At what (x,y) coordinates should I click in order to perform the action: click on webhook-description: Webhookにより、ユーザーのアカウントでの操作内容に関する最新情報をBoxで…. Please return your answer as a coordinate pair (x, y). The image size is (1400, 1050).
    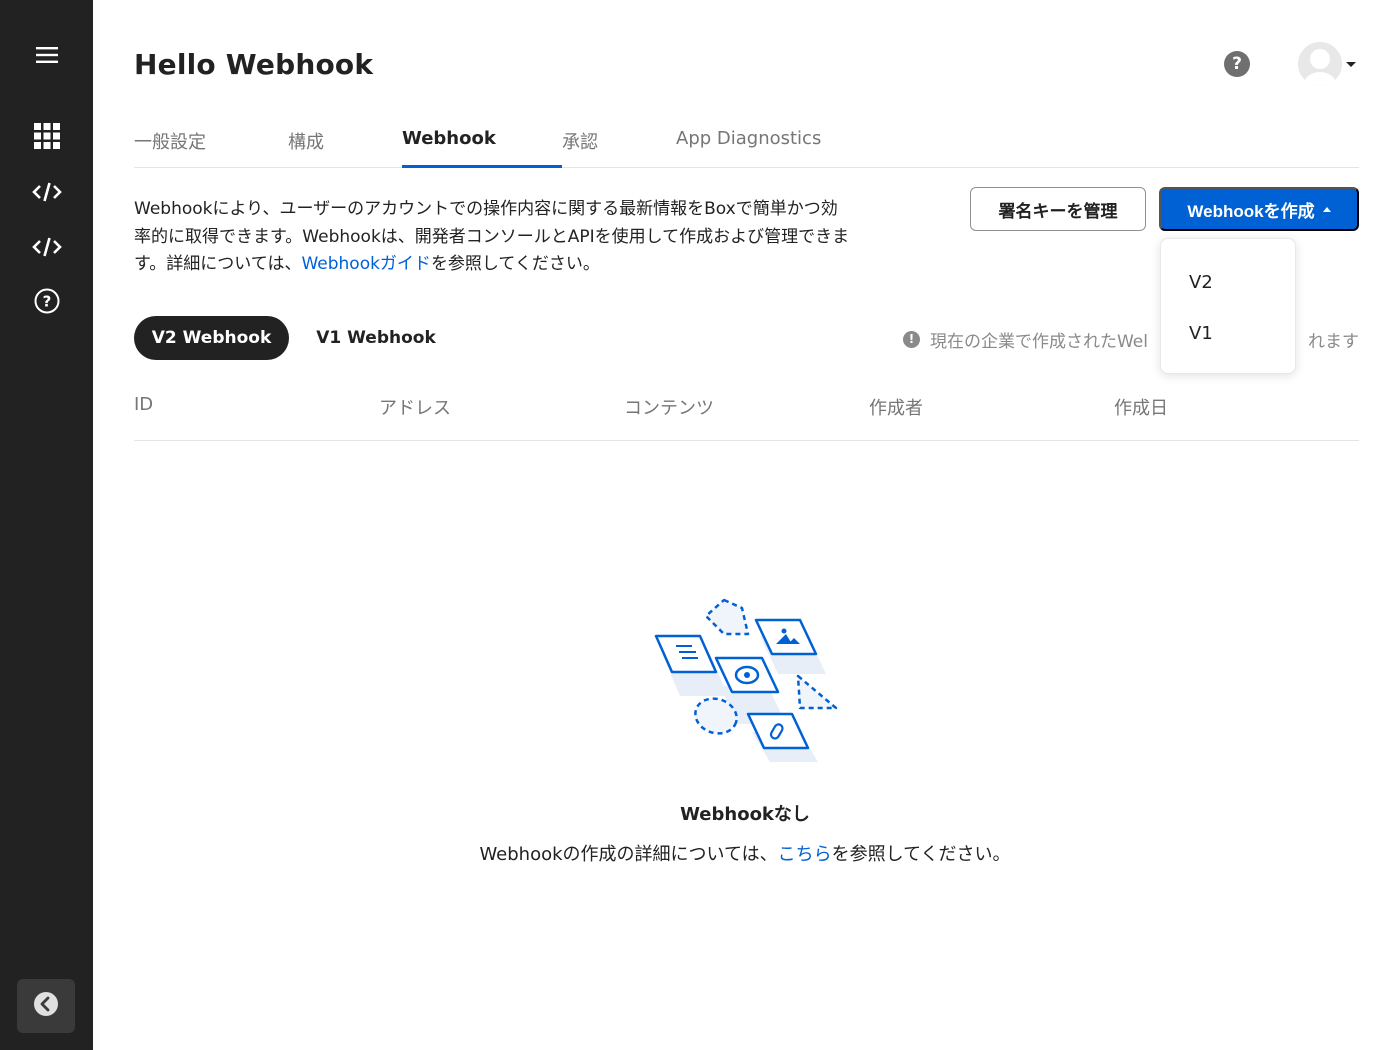
    Looking at the image, I should click on (492, 236).